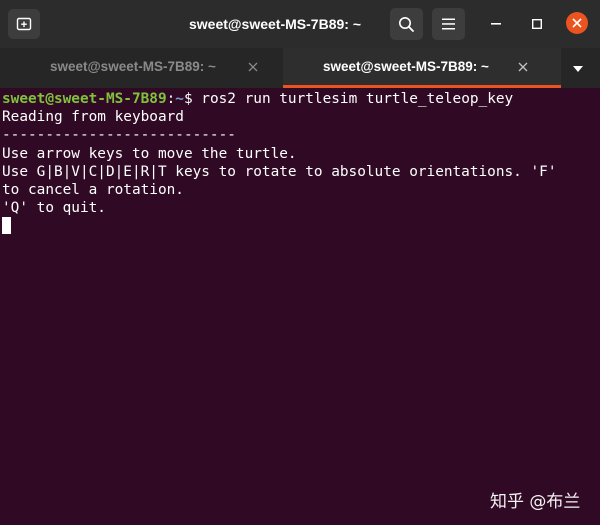 The image size is (600, 525). Describe the element at coordinates (535, 502) in the screenshot. I see `watermark: 知乎 @布兰` at that location.